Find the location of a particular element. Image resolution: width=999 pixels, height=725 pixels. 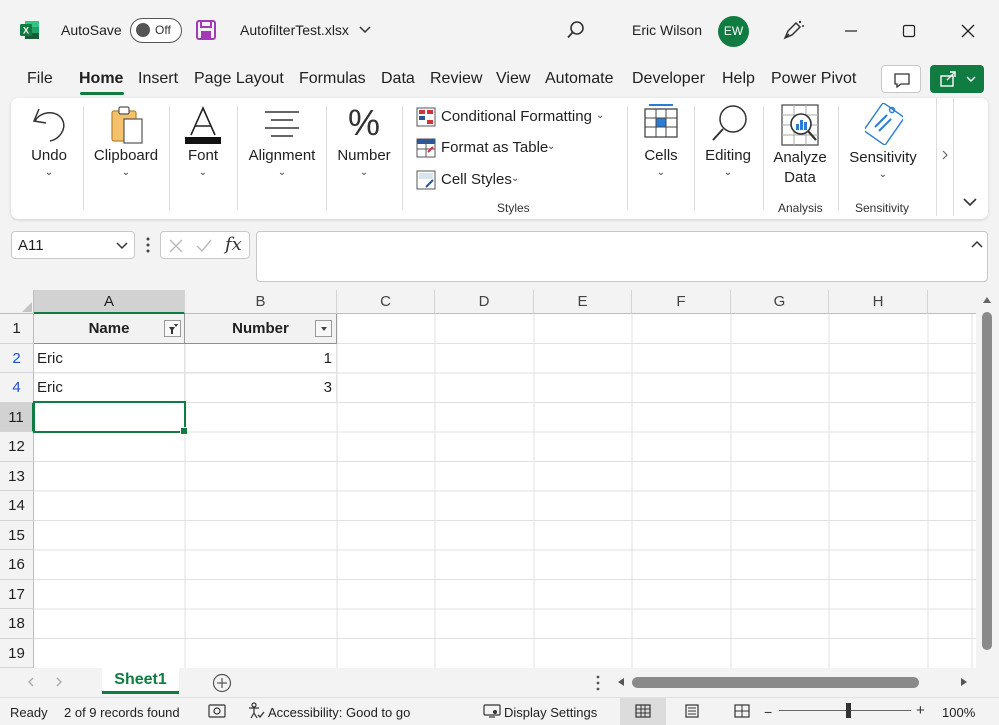

clipboard-button: Clipboard ⌄ is located at coordinates (126, 143).